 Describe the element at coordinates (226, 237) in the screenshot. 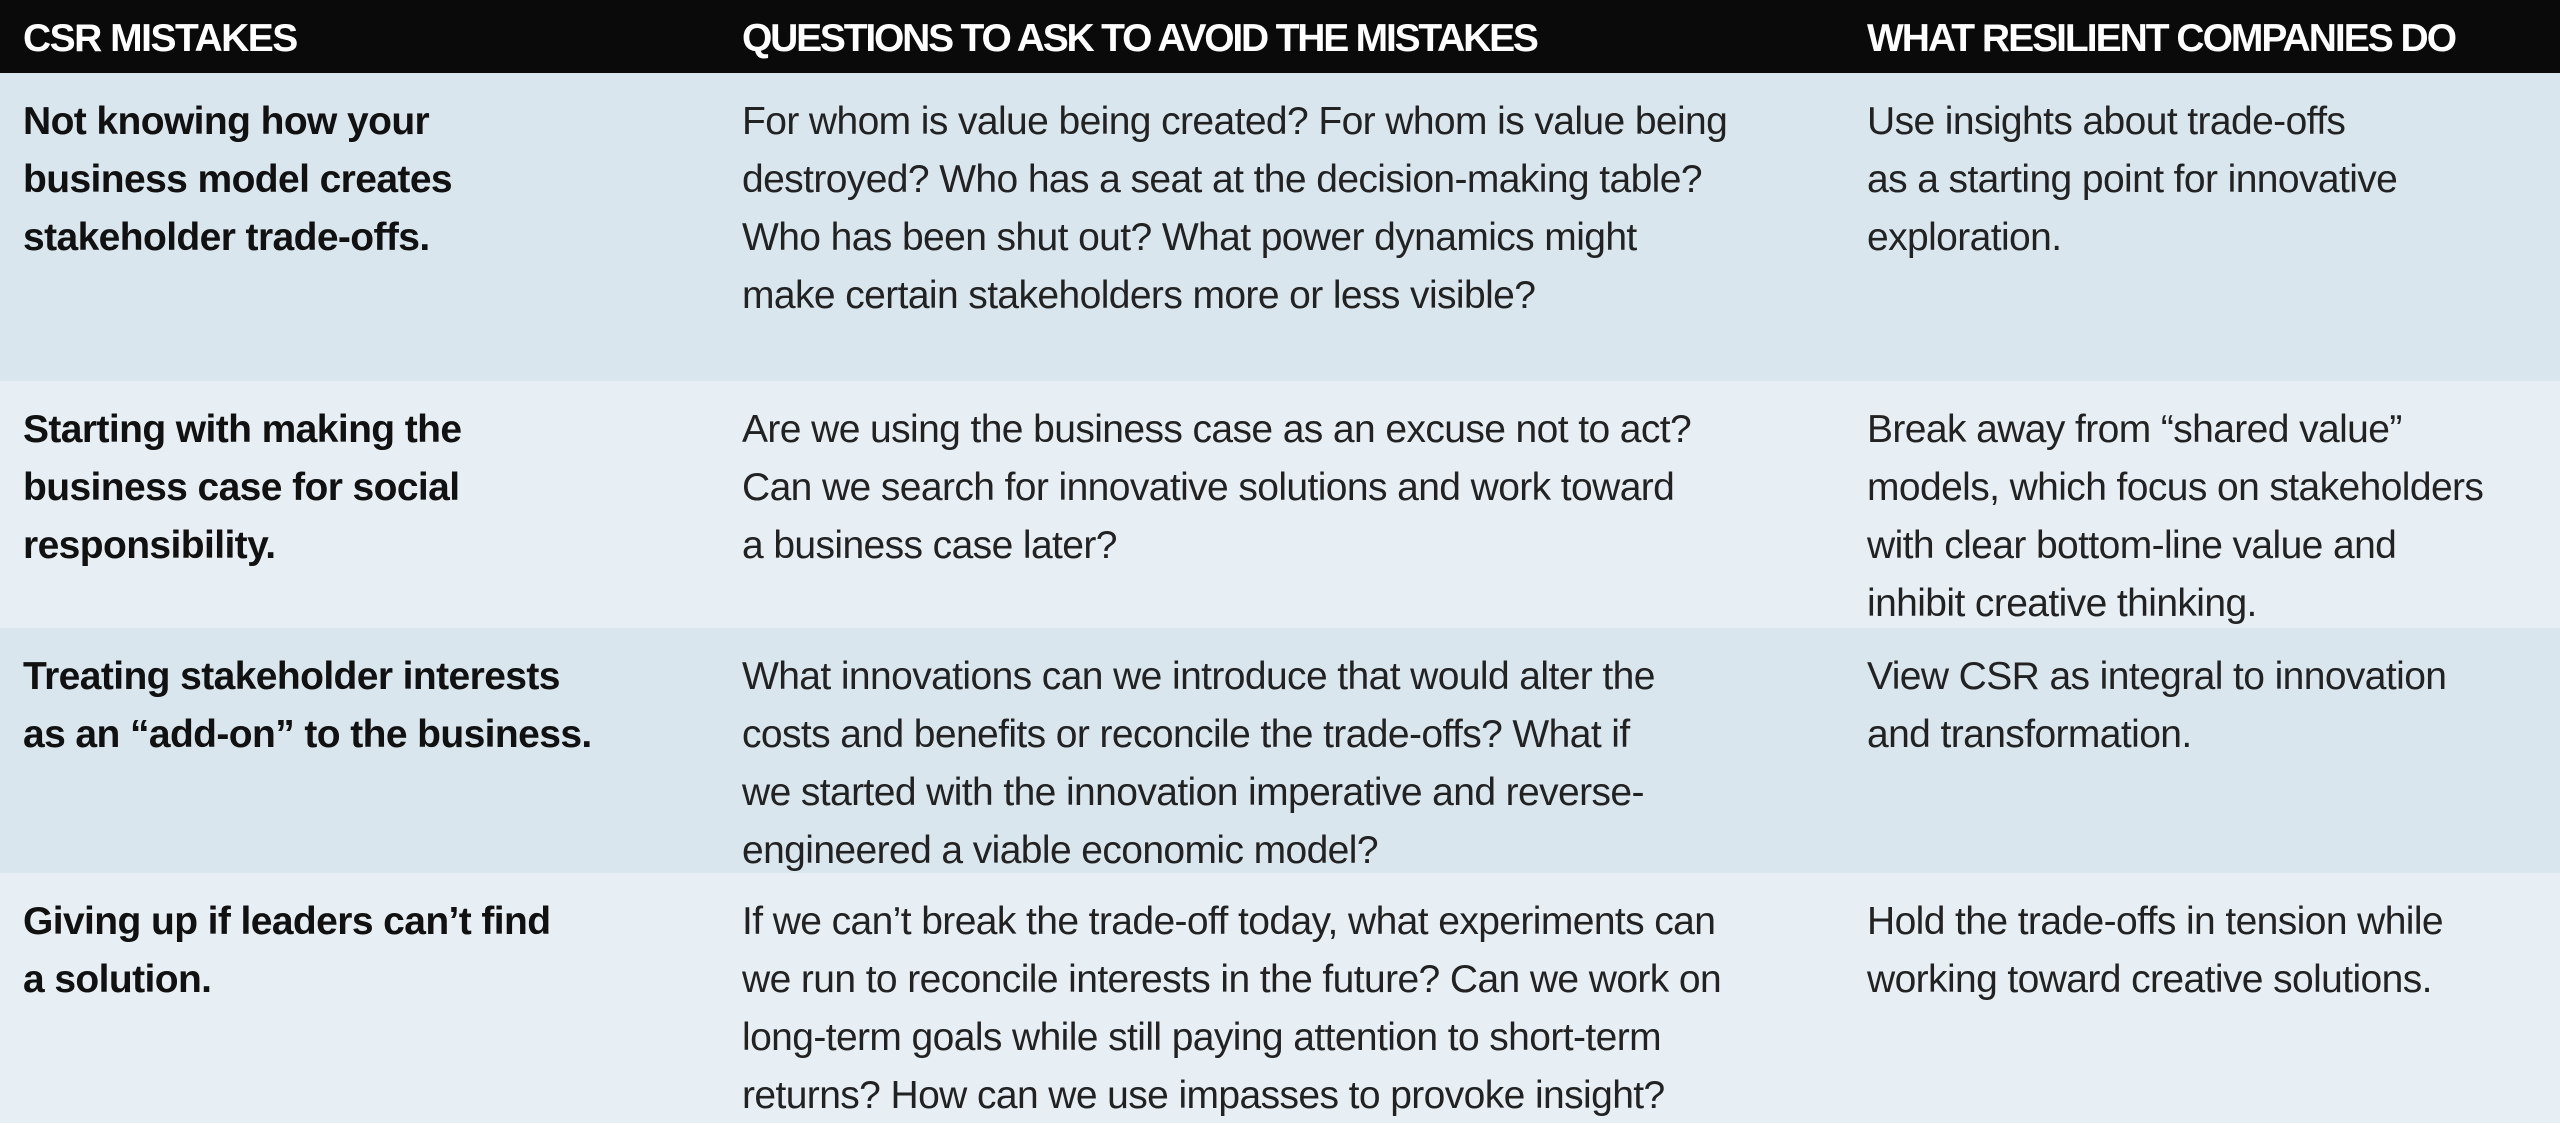

I see `mistake-line: stakeholder trade-offs.` at that location.